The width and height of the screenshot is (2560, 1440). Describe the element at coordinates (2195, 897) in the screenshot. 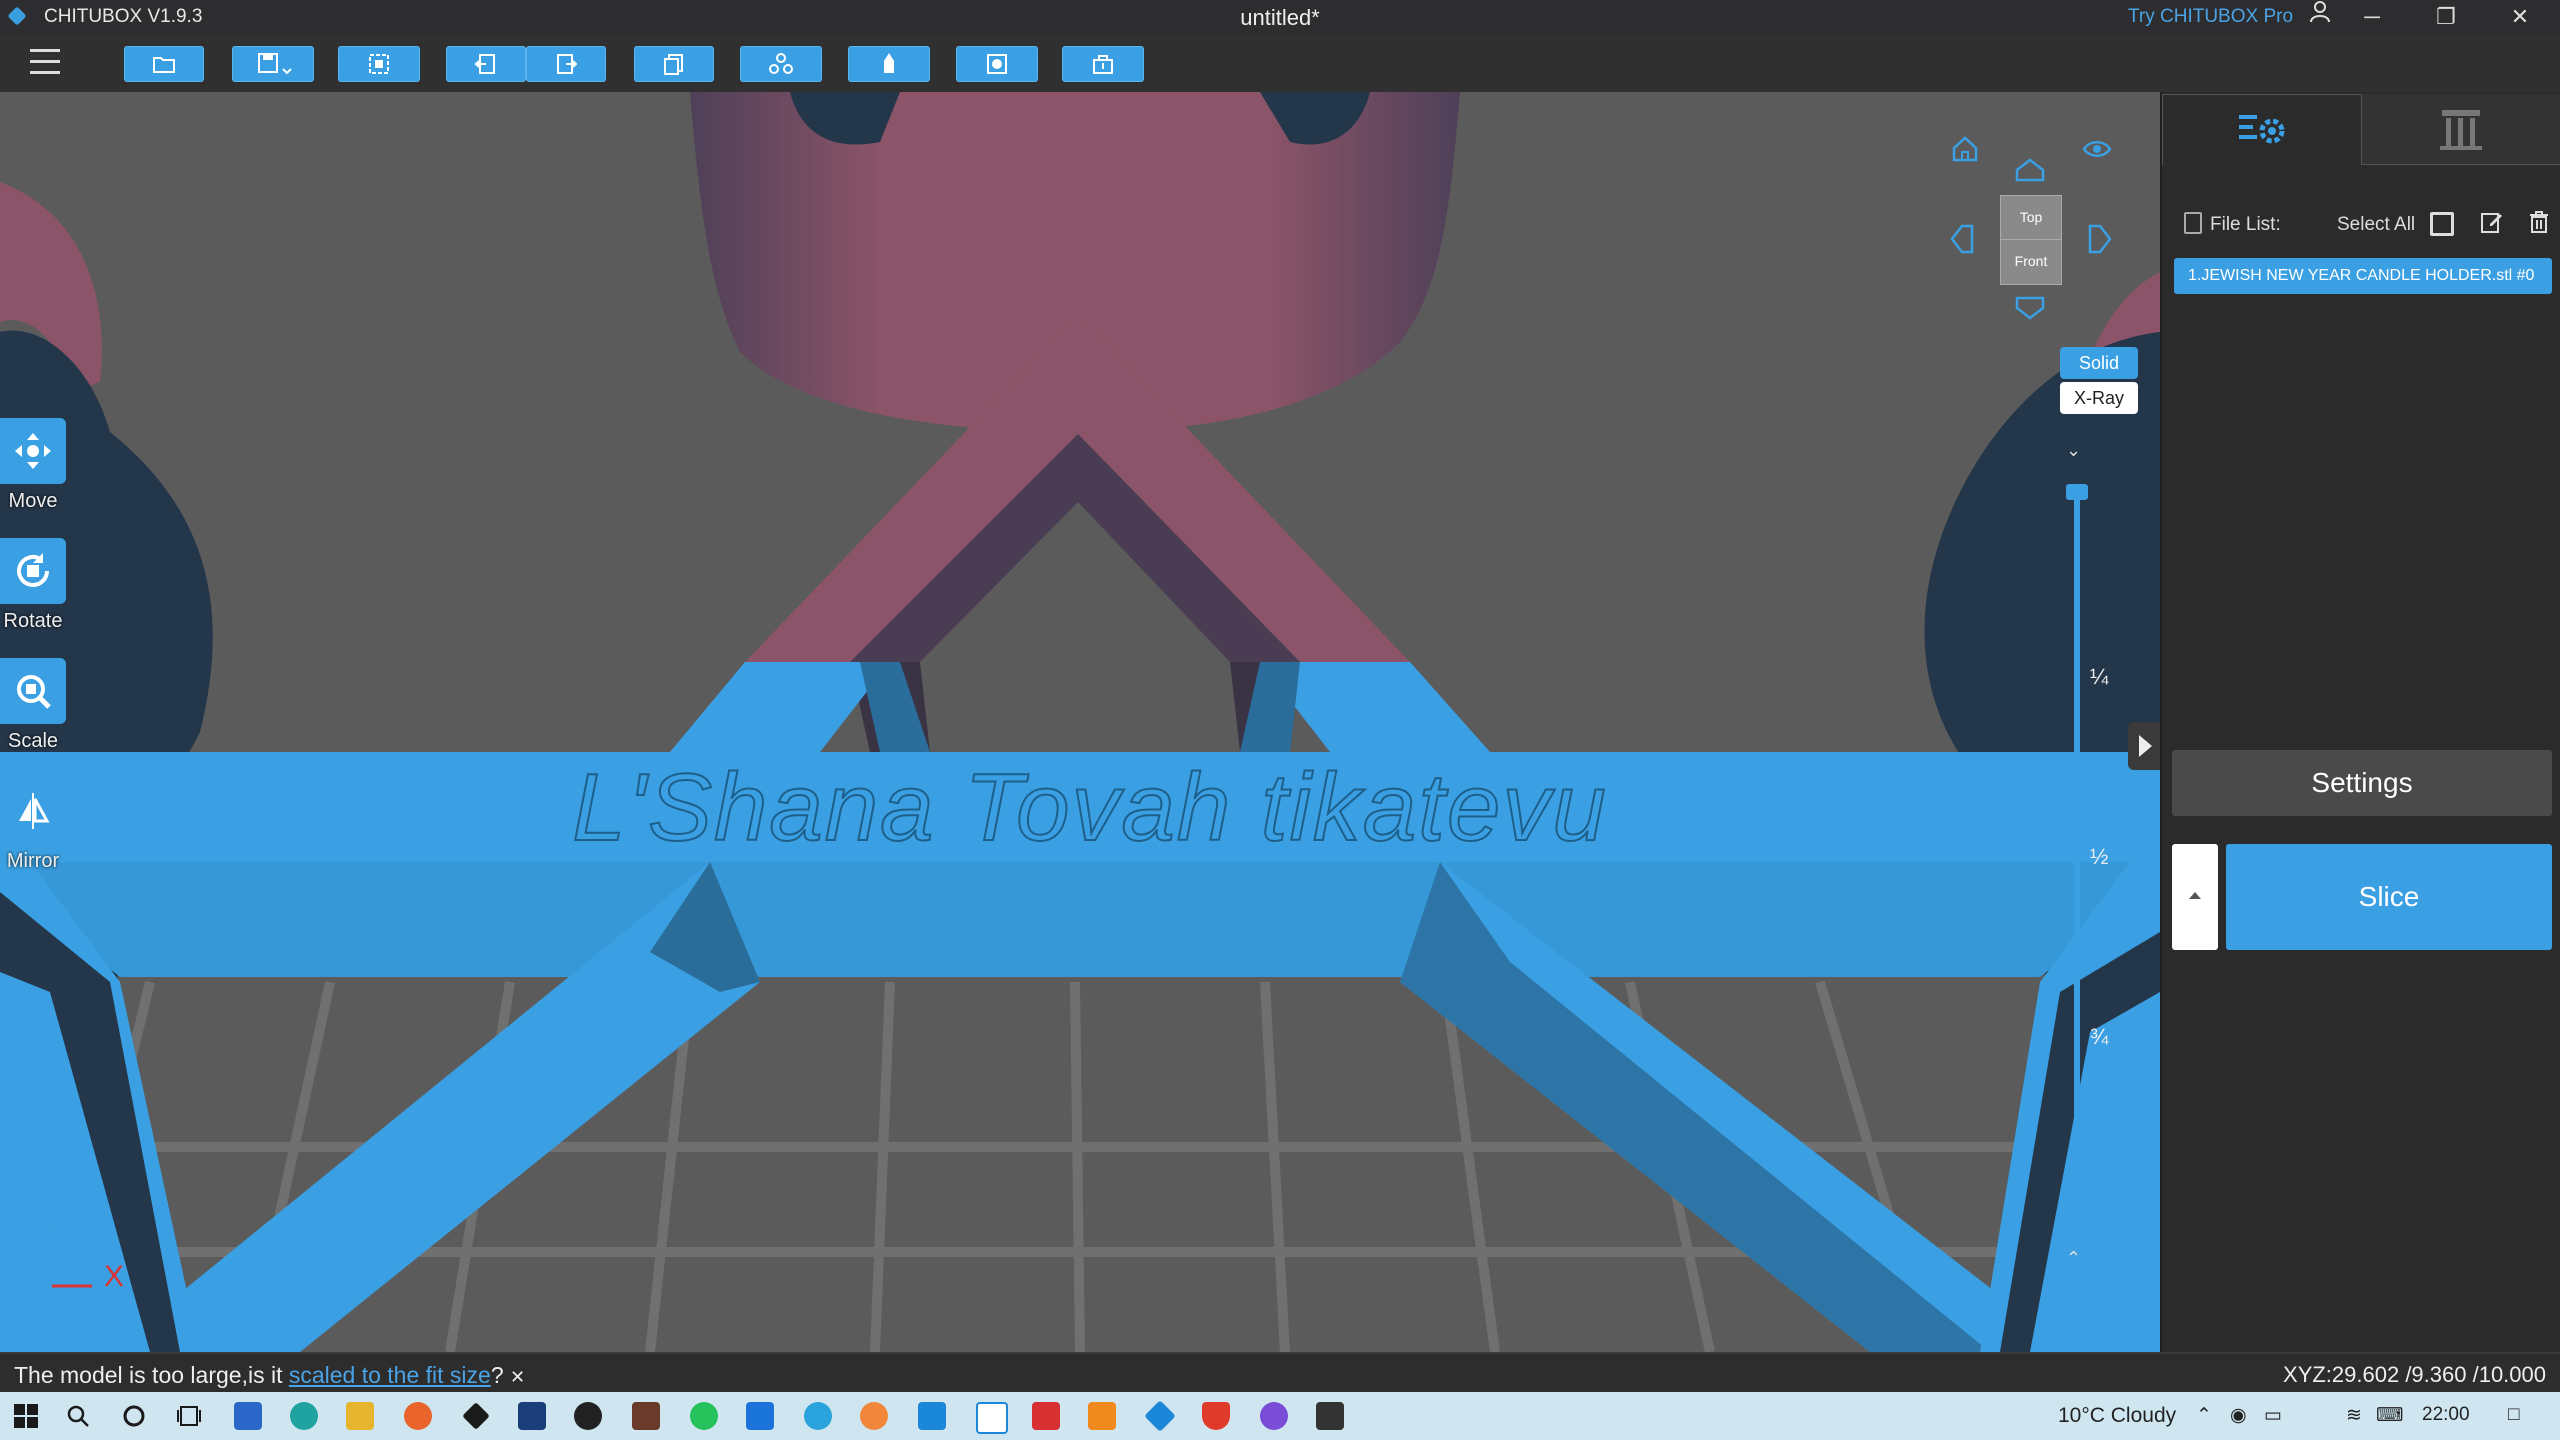

I see `slice-options-toggle` at that location.